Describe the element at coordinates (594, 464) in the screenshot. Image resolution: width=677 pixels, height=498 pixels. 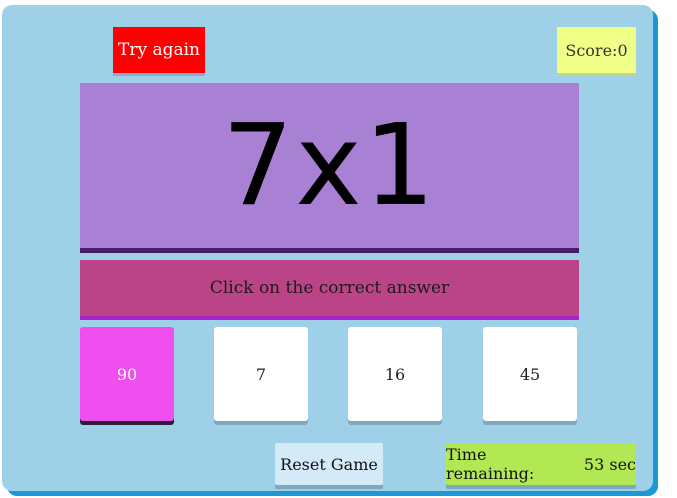
I see `time-value: 53` at that location.